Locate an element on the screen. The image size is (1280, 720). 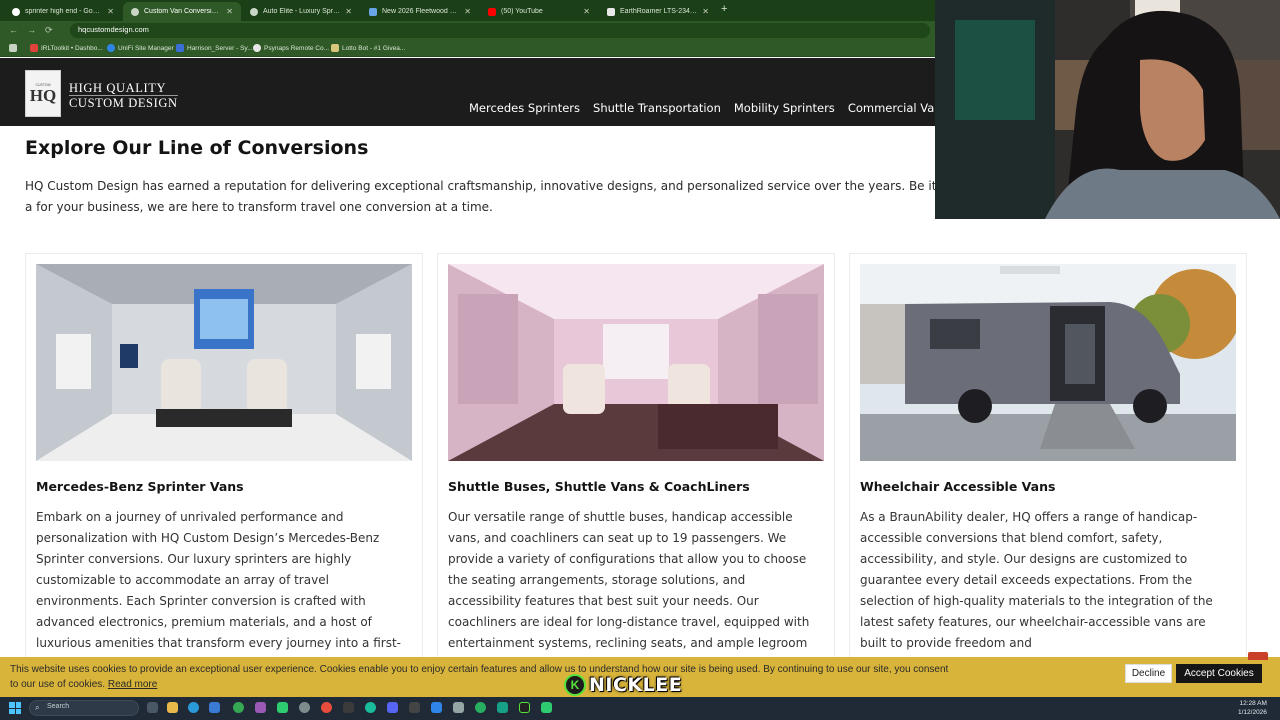
shuttle-interior-photo is located at coordinates (636, 362).